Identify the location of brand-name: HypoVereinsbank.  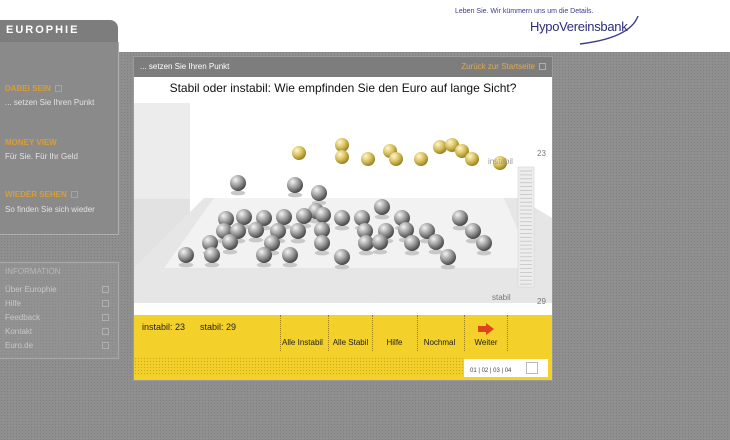
(579, 26).